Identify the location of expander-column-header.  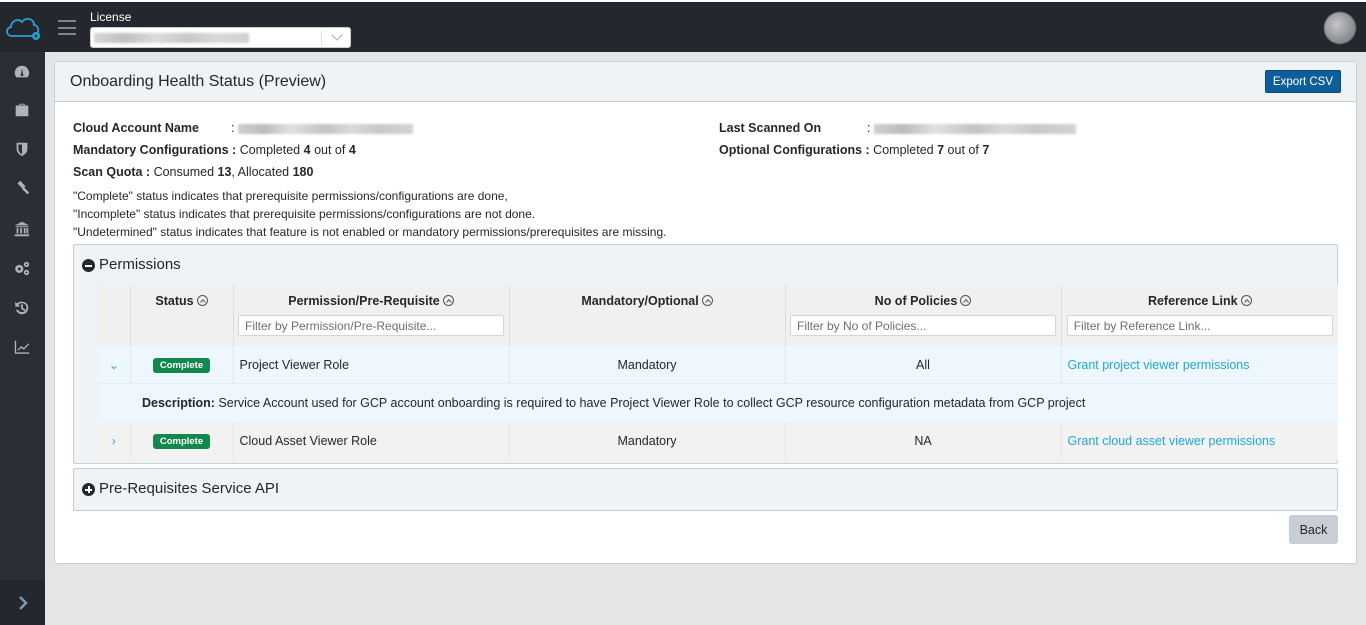
(114, 315).